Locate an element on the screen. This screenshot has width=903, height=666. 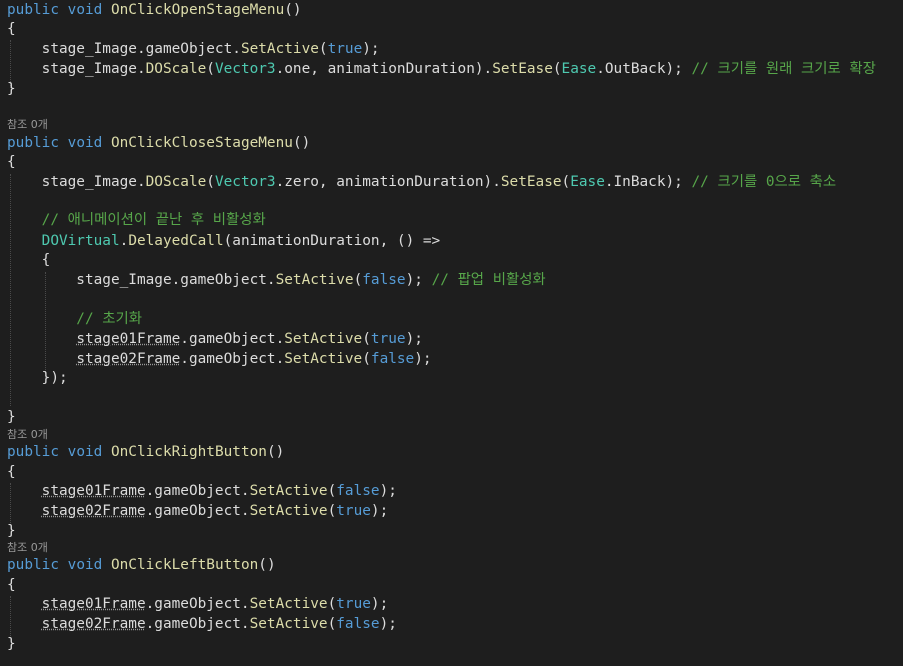
code-token: (animationDuration, () => is located at coordinates (332, 241).